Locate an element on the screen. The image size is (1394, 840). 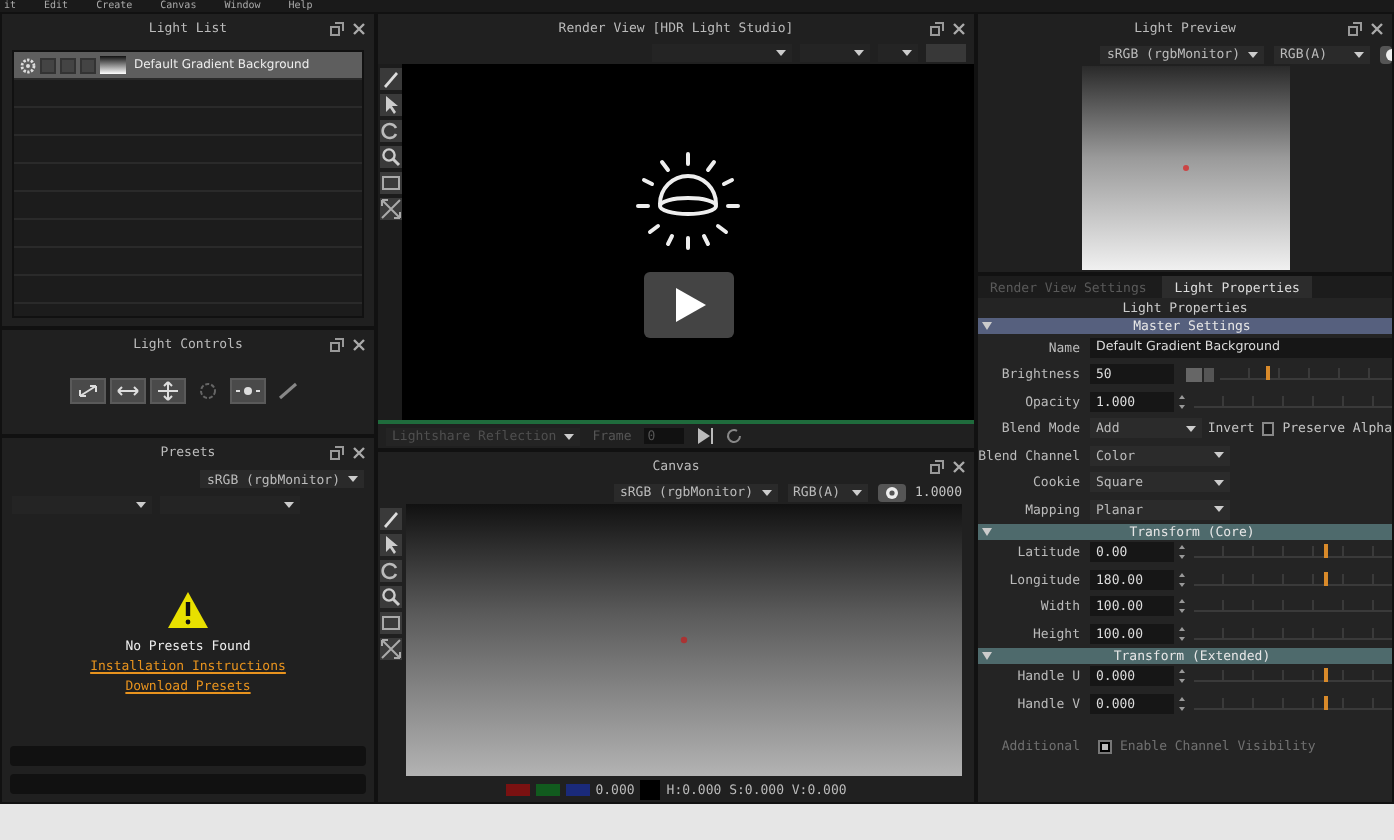
pixel-swatch is located at coordinates (650, 789).